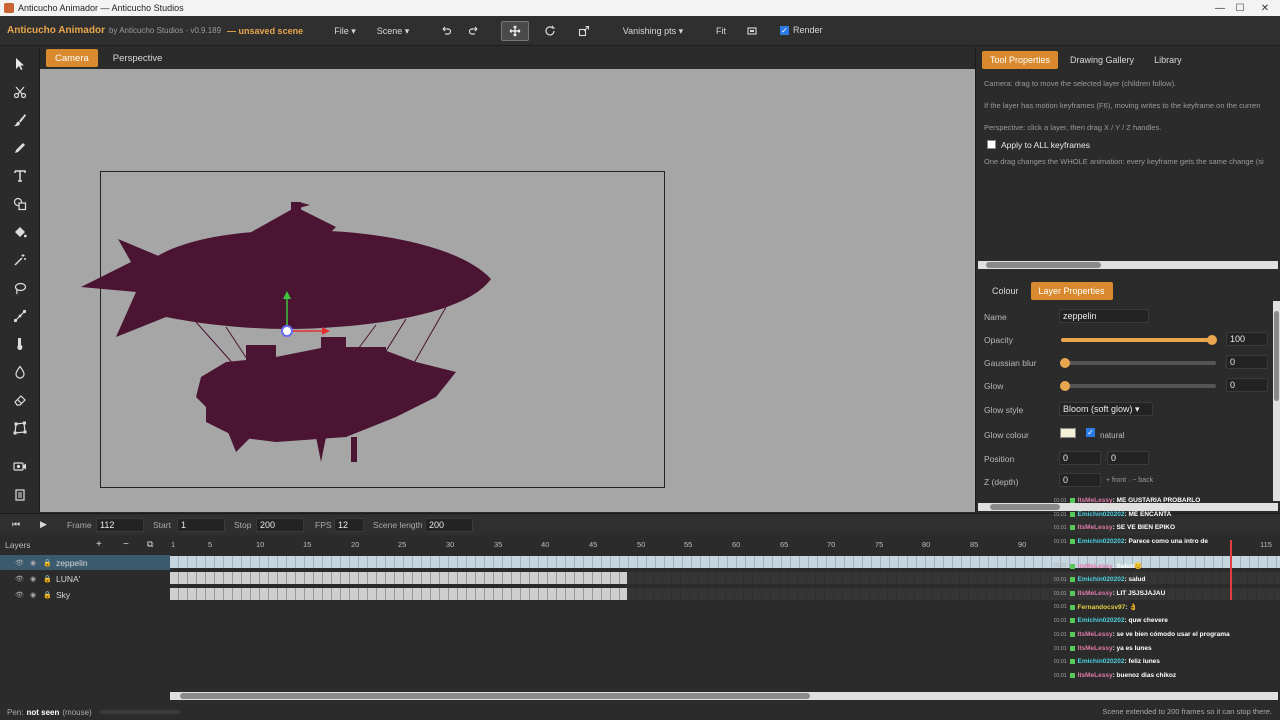  I want to click on redo-button, so click(474, 31).